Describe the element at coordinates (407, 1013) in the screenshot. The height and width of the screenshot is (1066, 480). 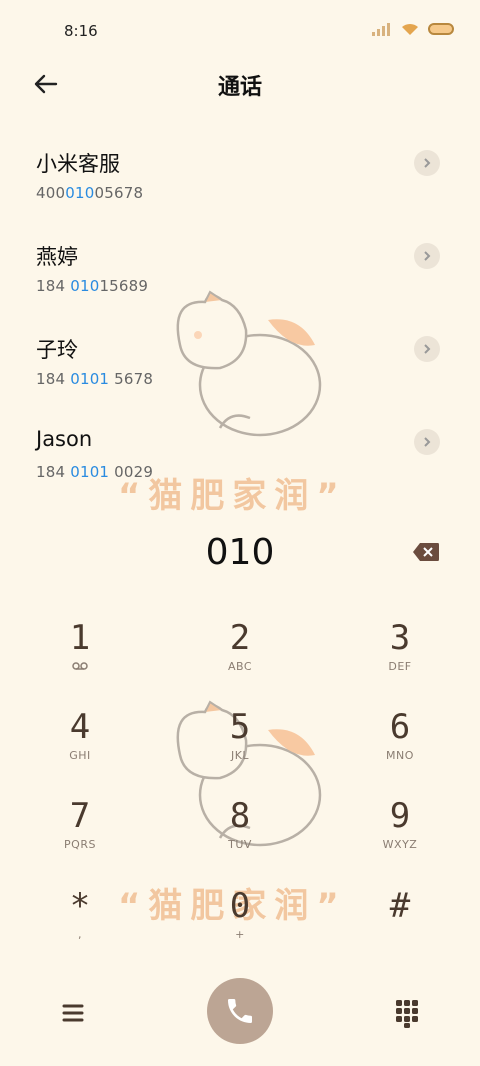
I see `dialpad-icon` at that location.